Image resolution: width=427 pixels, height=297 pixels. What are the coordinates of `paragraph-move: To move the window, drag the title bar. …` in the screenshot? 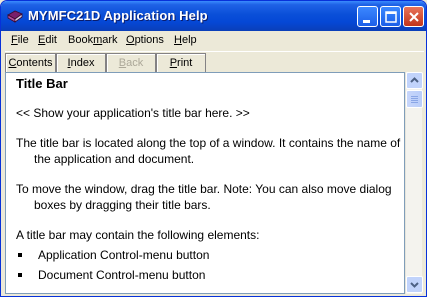 It's located at (204, 197).